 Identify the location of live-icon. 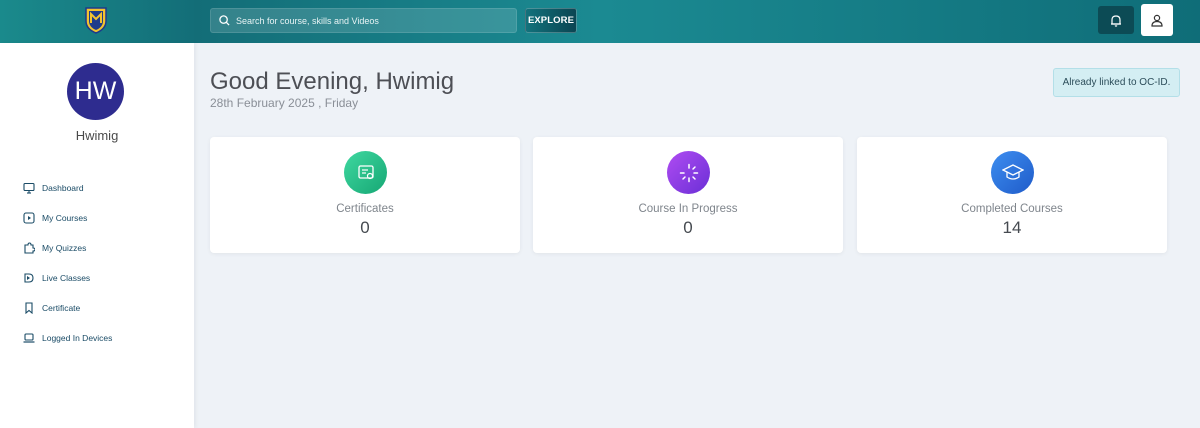
(29, 278).